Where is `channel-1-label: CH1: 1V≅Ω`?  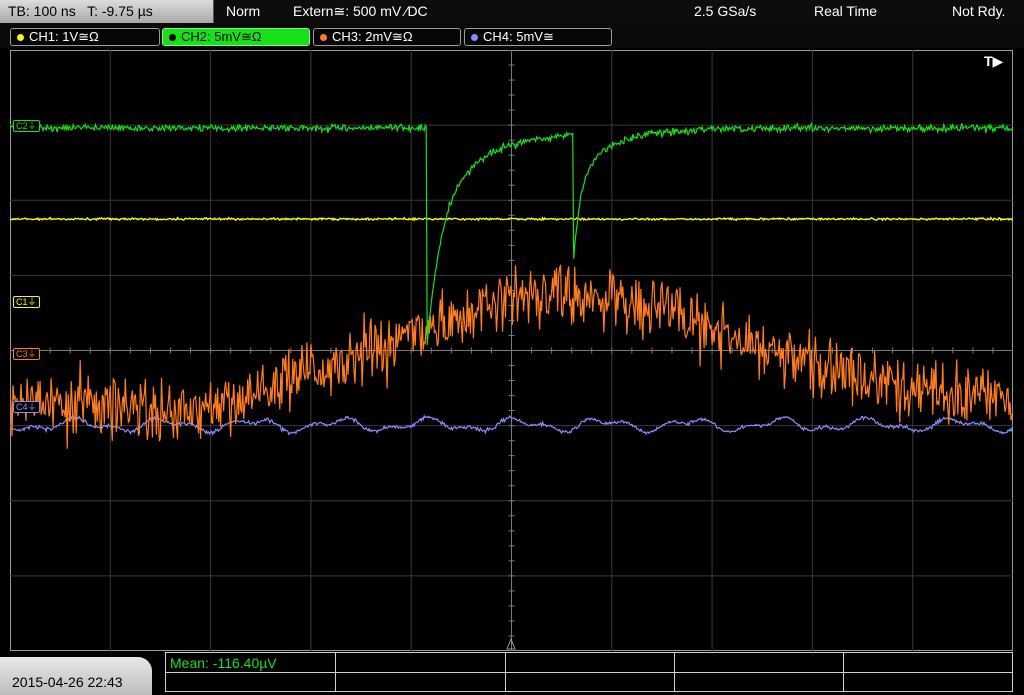 channel-1-label: CH1: 1V≅Ω is located at coordinates (64, 36).